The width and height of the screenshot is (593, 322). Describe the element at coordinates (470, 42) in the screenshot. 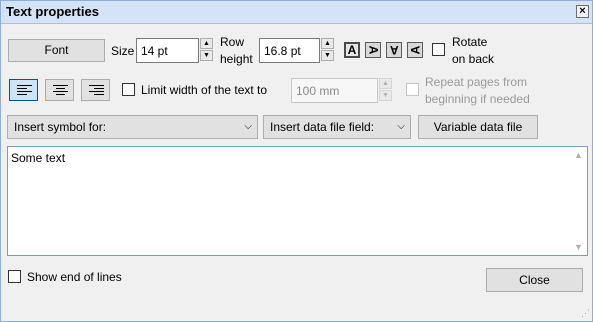

I see `rotate-on-back-label: Rotate` at that location.